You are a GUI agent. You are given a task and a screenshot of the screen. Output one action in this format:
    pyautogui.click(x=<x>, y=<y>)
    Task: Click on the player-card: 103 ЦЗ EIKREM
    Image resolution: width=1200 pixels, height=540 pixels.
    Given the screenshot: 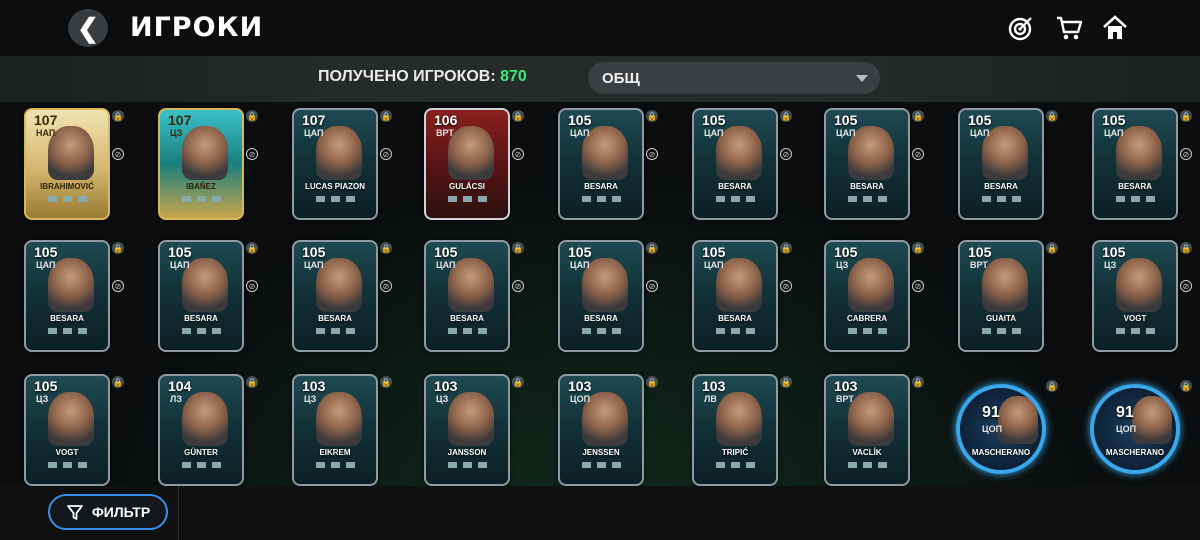 What is the action you would take?
    pyautogui.click(x=335, y=430)
    